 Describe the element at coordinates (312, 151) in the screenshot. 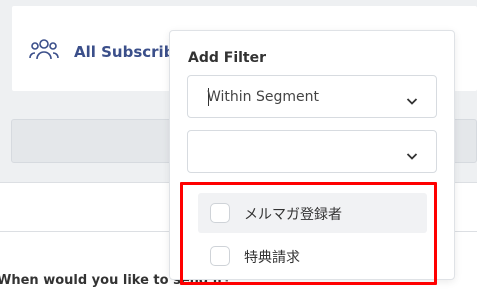

I see `segment-select` at that location.